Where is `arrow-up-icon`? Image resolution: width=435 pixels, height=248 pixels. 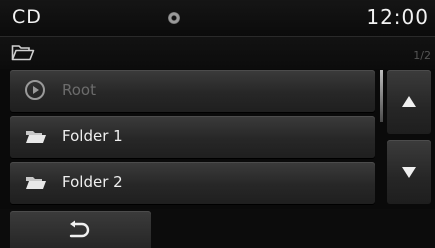
arrow-up-icon is located at coordinates (409, 101).